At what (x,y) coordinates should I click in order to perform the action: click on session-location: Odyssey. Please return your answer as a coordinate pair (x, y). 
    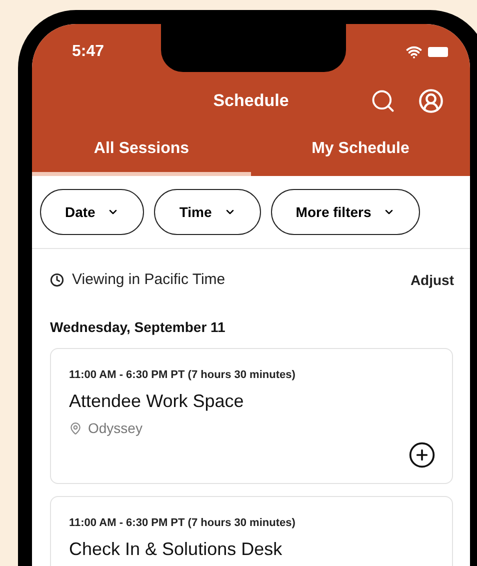
    Looking at the image, I should click on (115, 428).